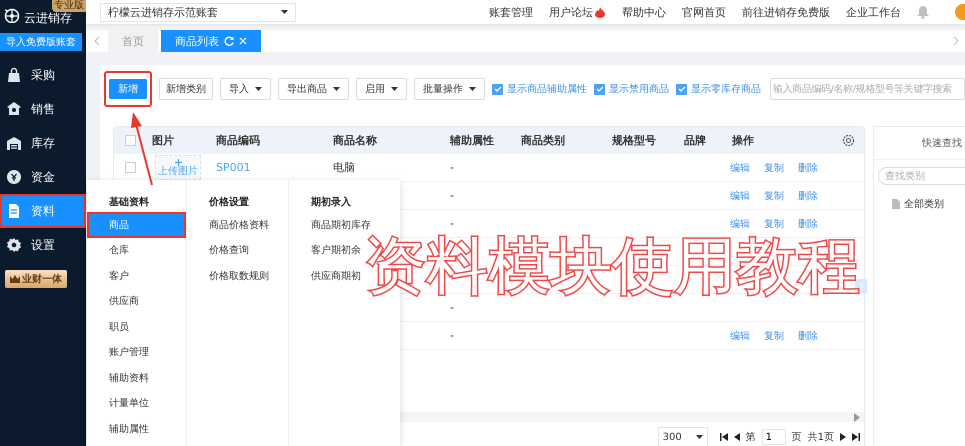 The width and height of the screenshot is (965, 446). Describe the element at coordinates (43, 245) in the screenshot. I see `nav-item: 设置` at that location.